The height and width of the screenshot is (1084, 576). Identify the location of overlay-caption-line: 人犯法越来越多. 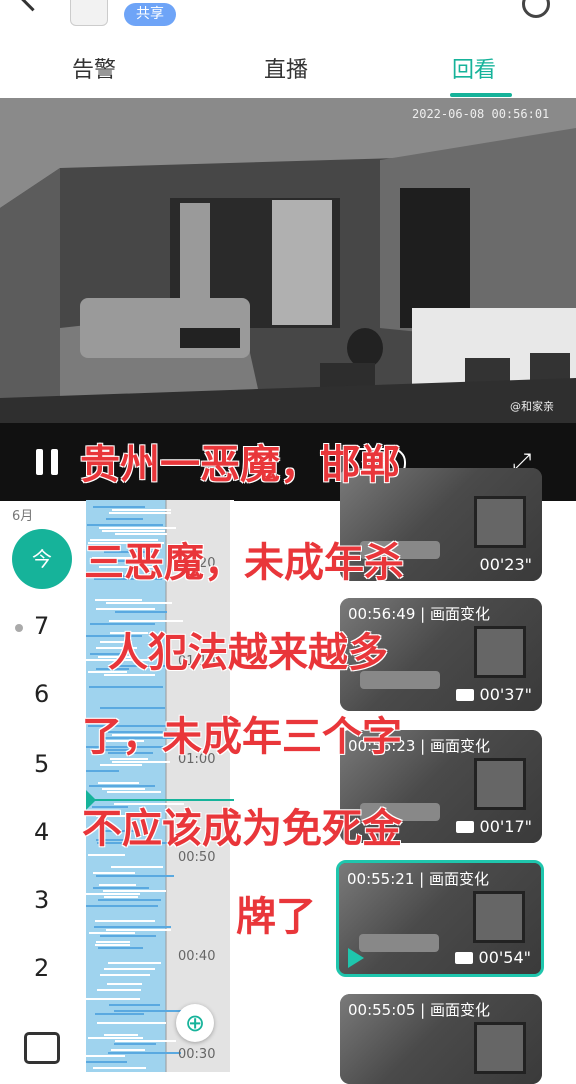
(248, 653).